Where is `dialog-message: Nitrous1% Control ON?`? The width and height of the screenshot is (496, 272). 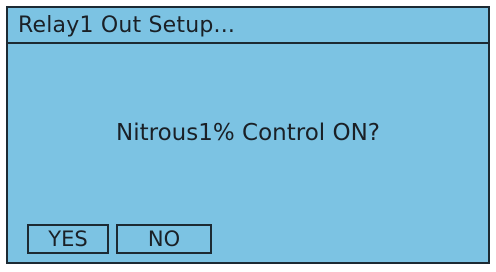 dialog-message: Nitrous1% Control ON? is located at coordinates (248, 133).